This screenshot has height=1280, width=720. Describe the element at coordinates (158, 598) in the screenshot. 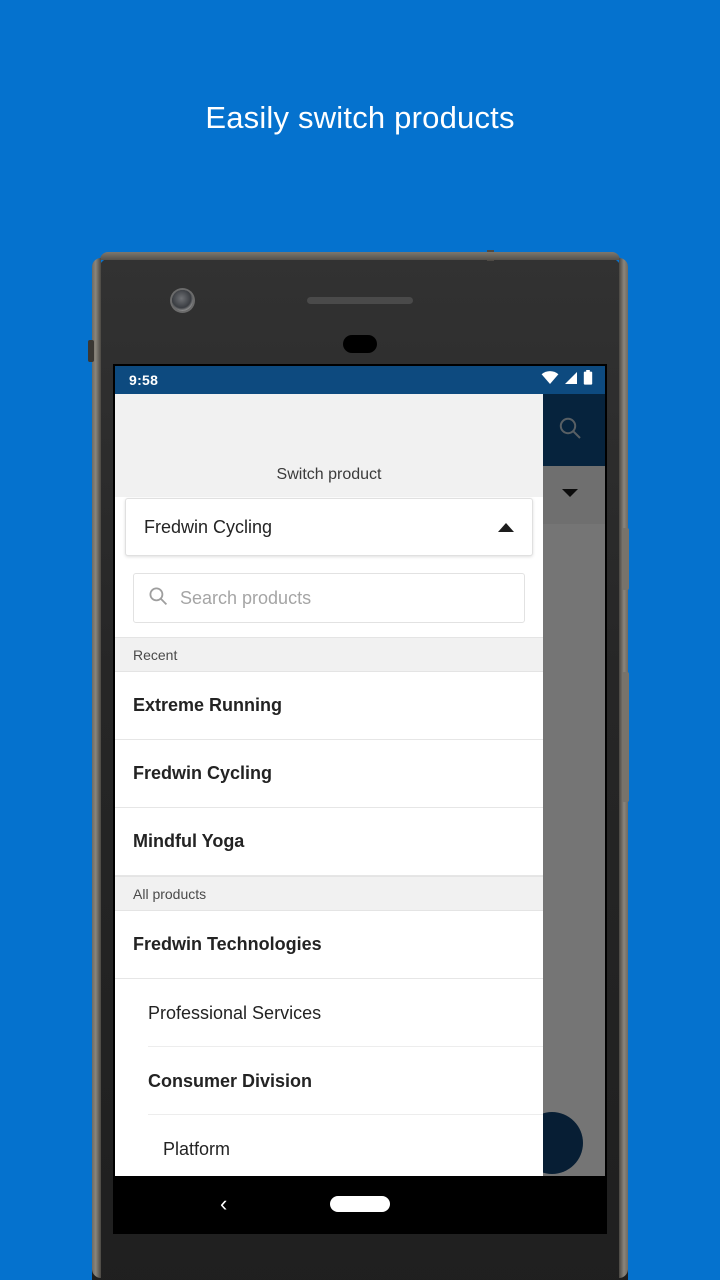

I see `search-icon` at that location.